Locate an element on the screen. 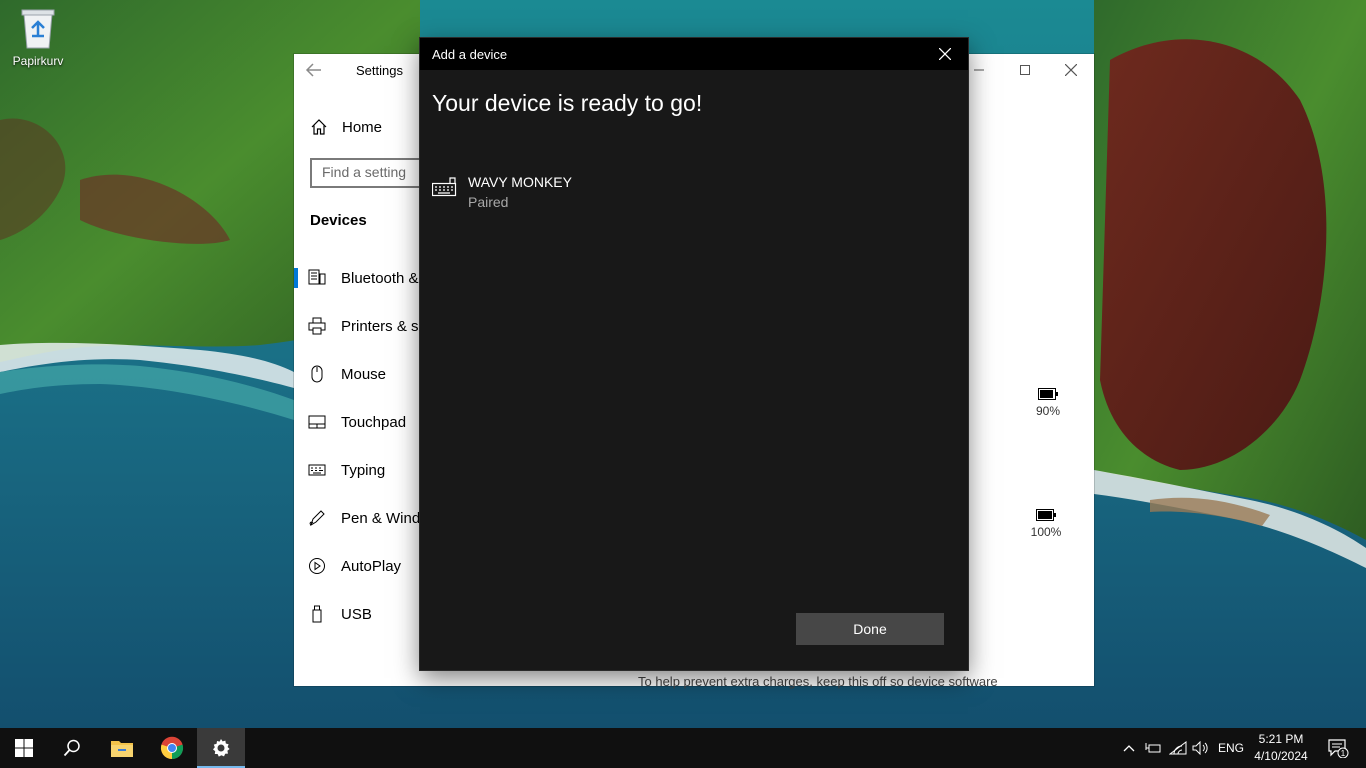 Image resolution: width=1366 pixels, height=768 pixels. mouse-icon is located at coordinates (317, 374).